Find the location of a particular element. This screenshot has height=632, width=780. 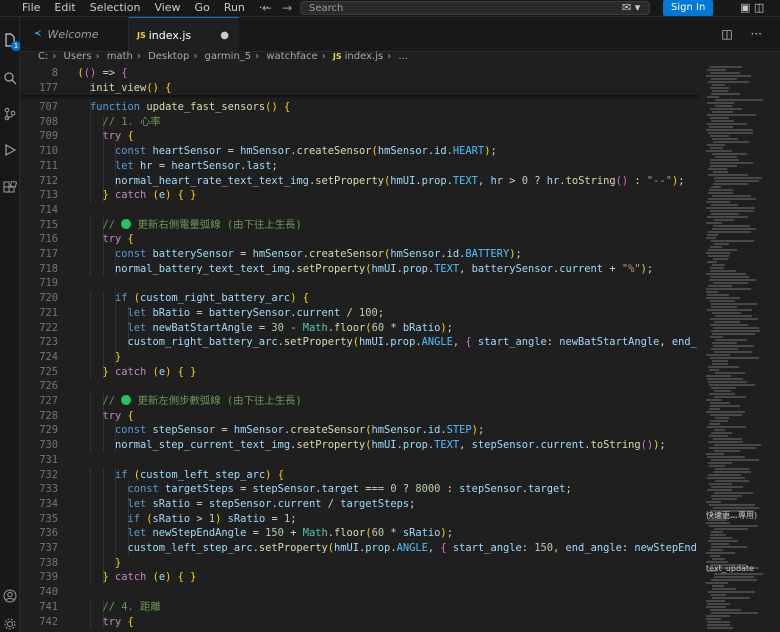

breadcrumb-garmin: garmin_5 is located at coordinates (228, 56).